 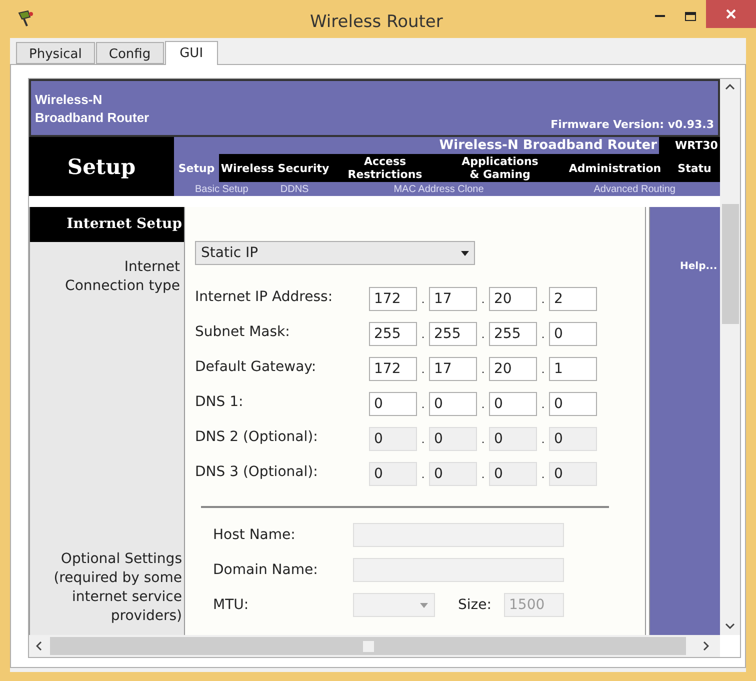 I want to click on field-label: Size:, so click(x=475, y=605).